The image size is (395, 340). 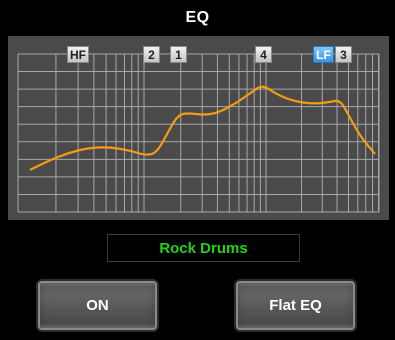 I want to click on preset-name: Rock Drums, so click(x=203, y=248).